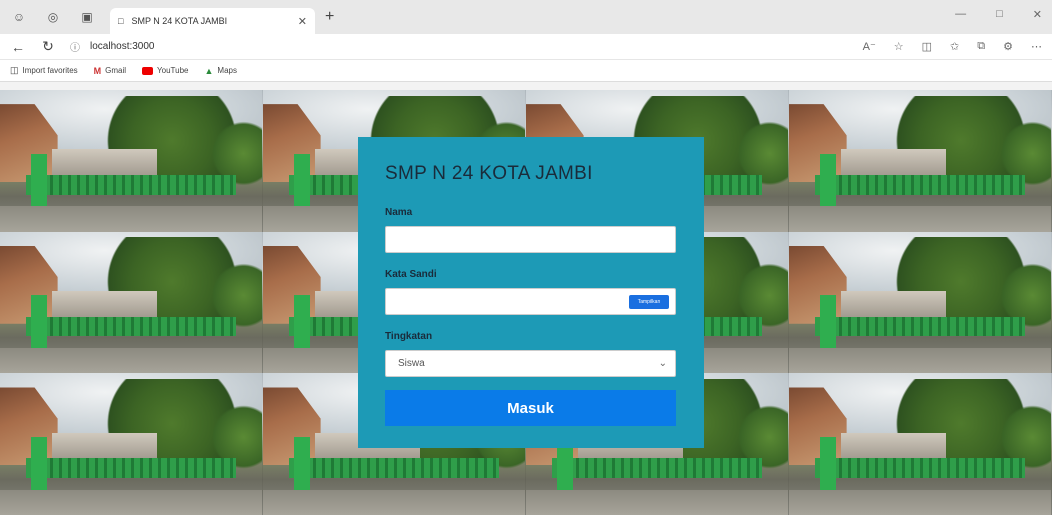 The image size is (1052, 515). What do you see at coordinates (148, 70) in the screenshot?
I see `youtube-icon` at bounding box center [148, 70].